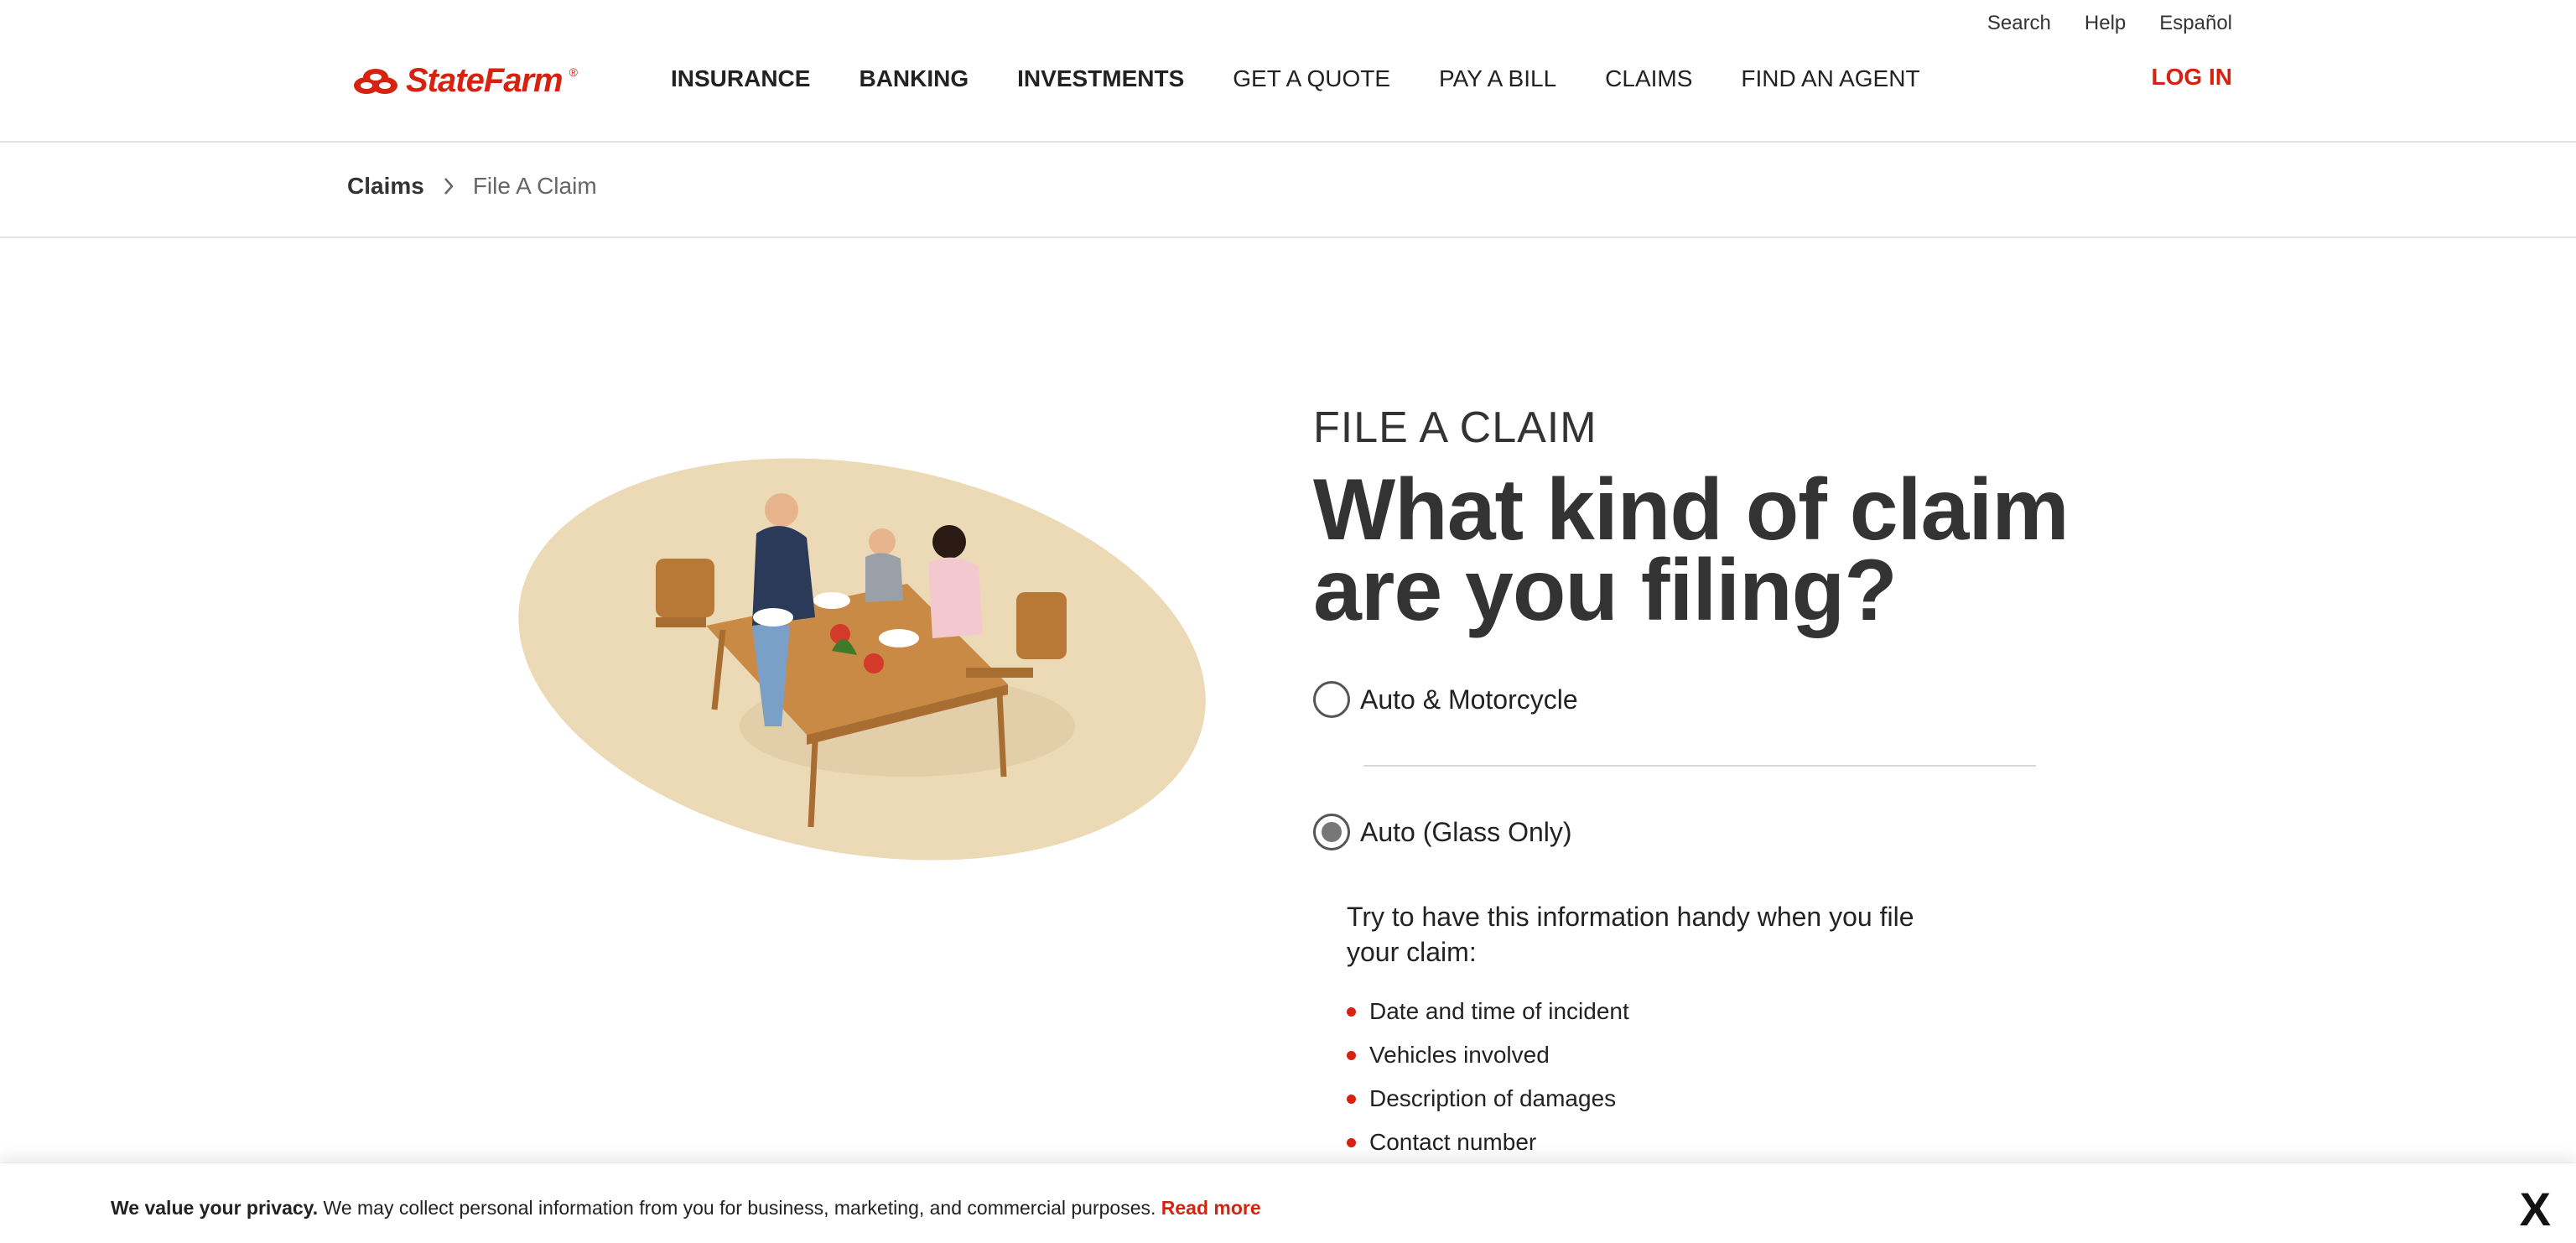 Image resolution: width=2576 pixels, height=1243 pixels. I want to click on list-item: Date and time of incident, so click(1657, 1011).